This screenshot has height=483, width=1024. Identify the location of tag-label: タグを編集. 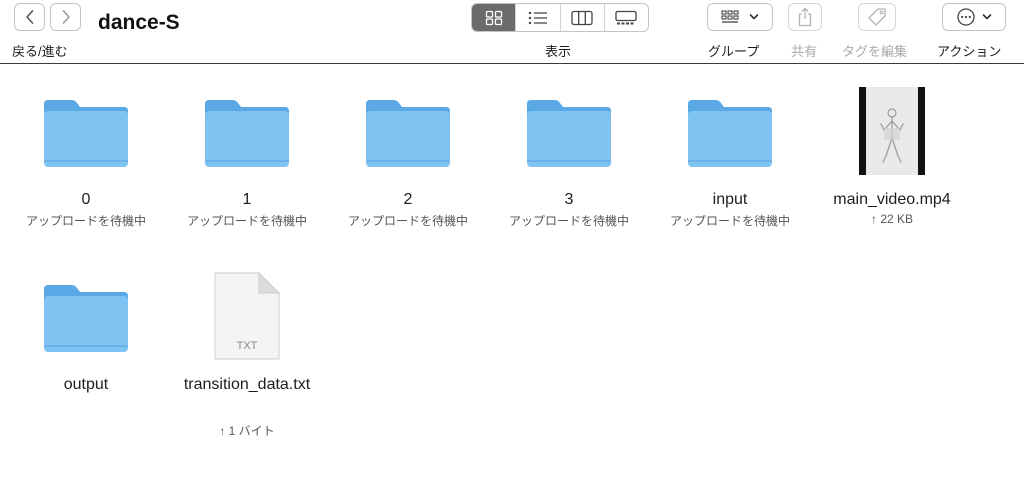
(875, 51).